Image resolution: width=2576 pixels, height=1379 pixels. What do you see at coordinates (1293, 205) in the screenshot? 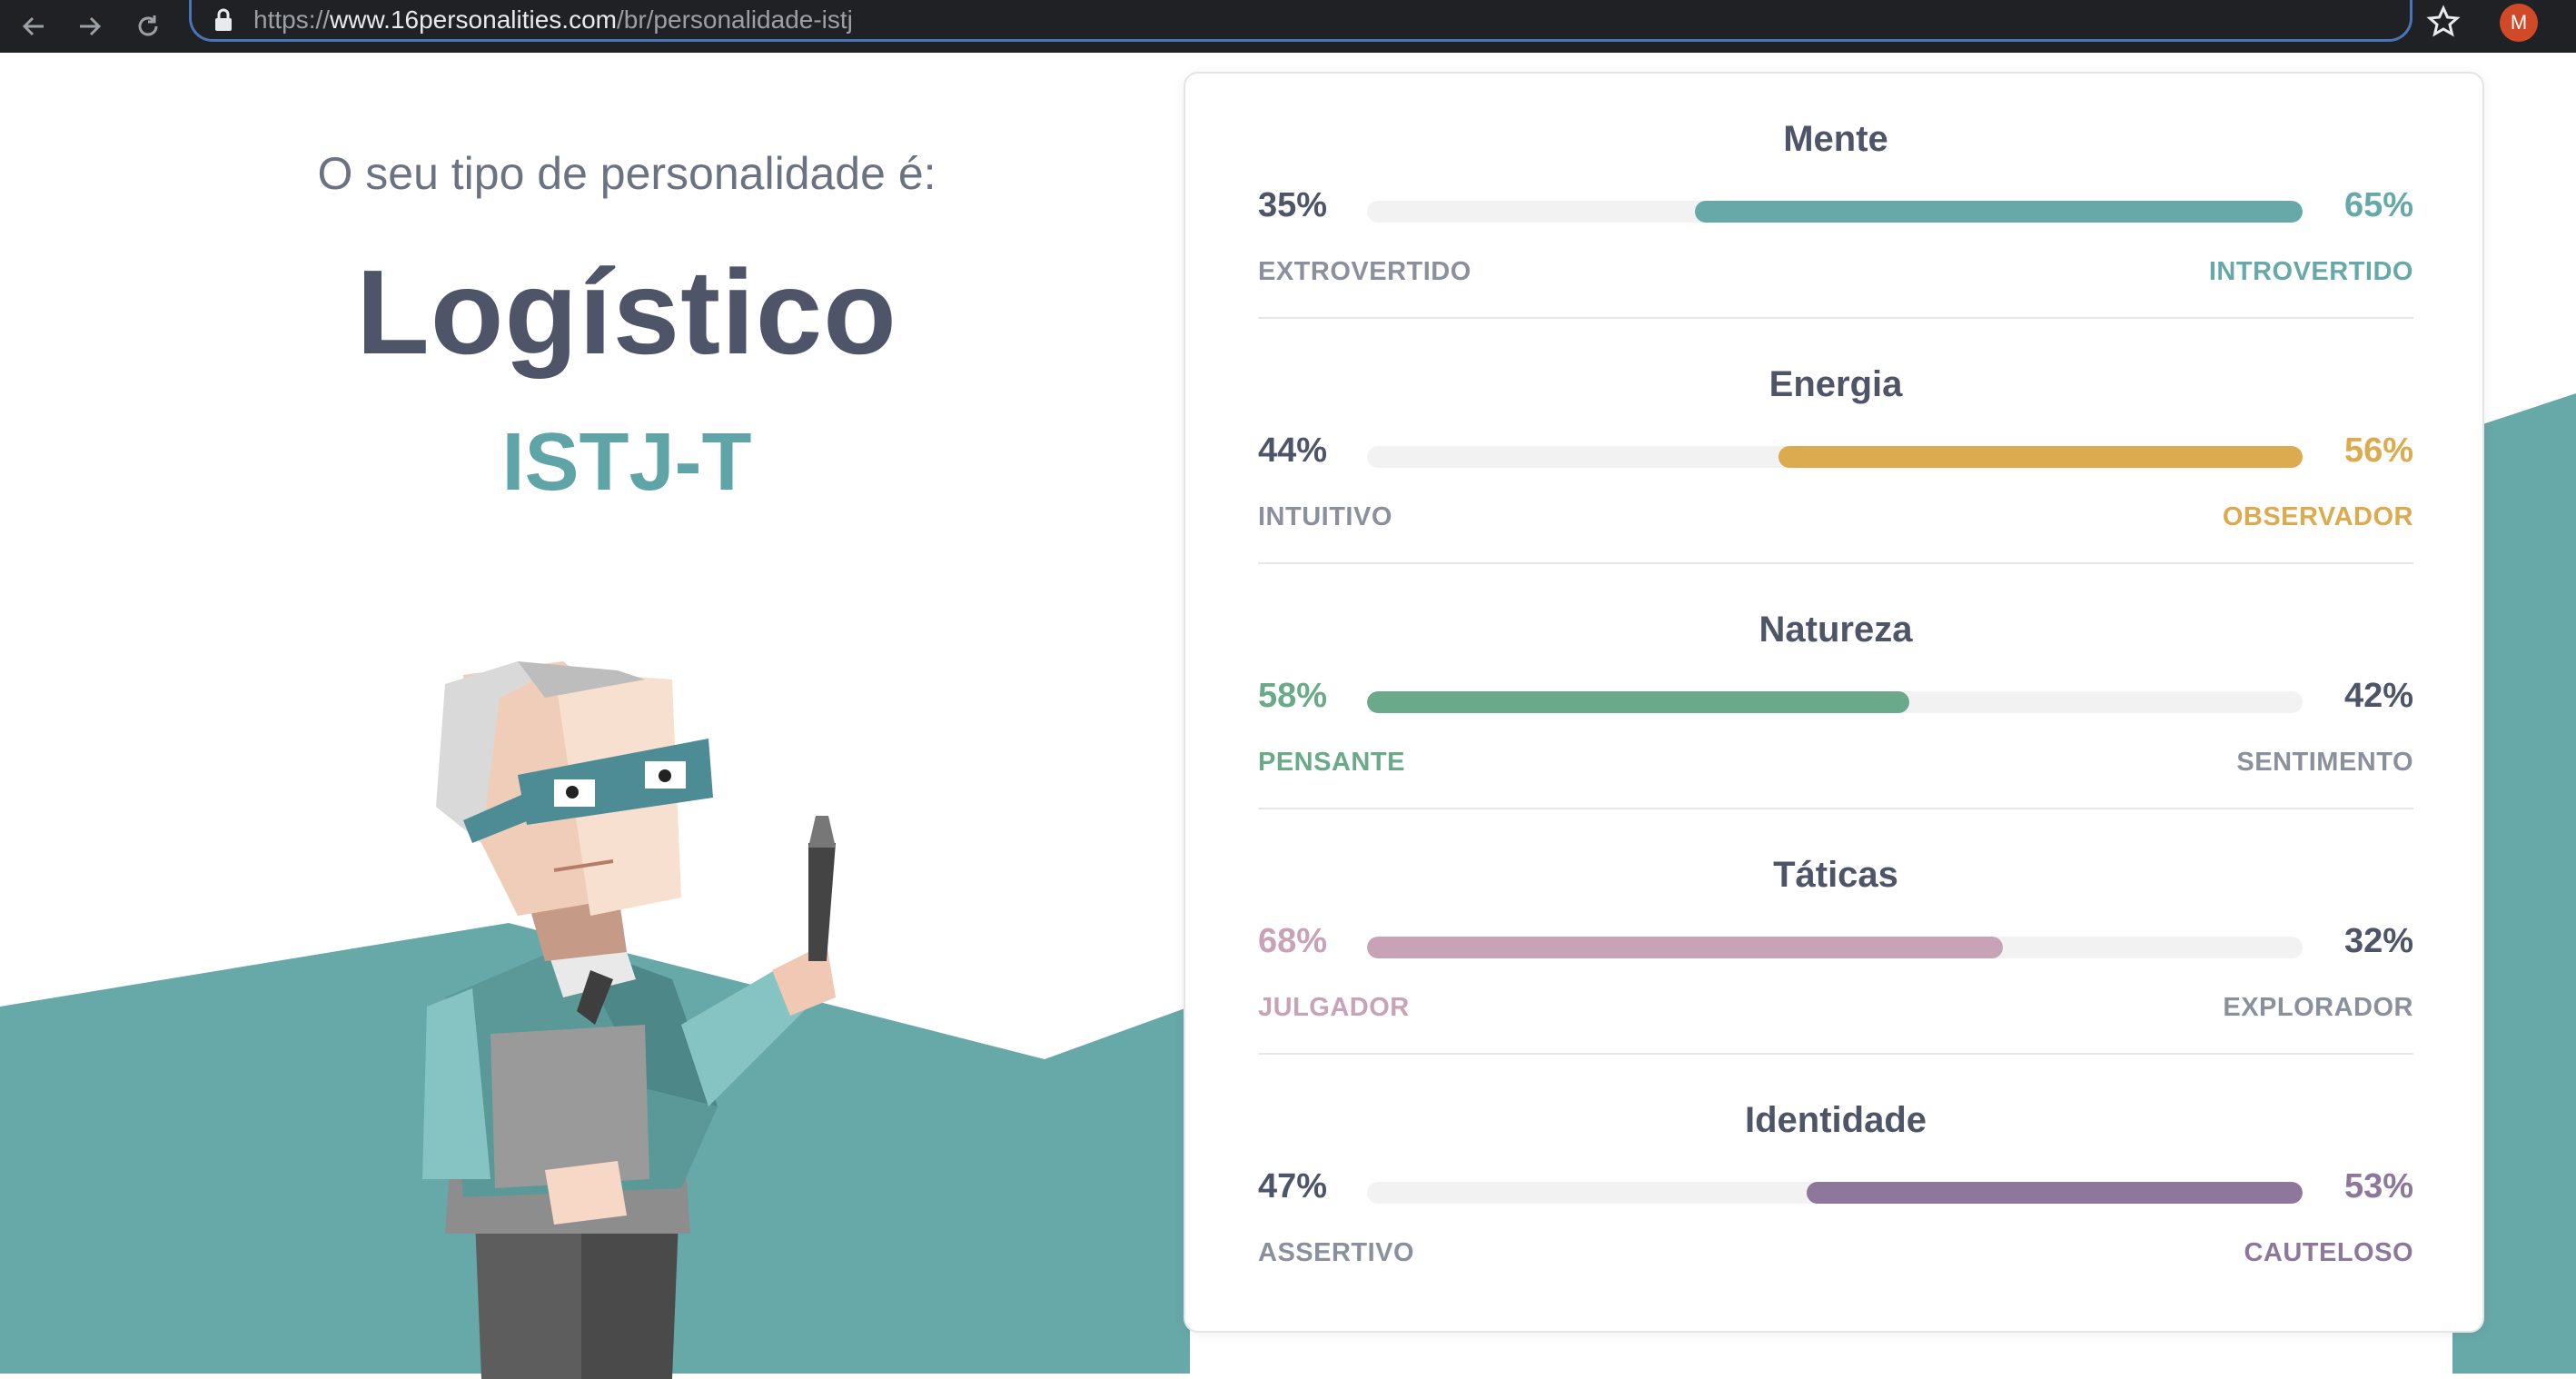
I see `trait-left-percent: 35%` at bounding box center [1293, 205].